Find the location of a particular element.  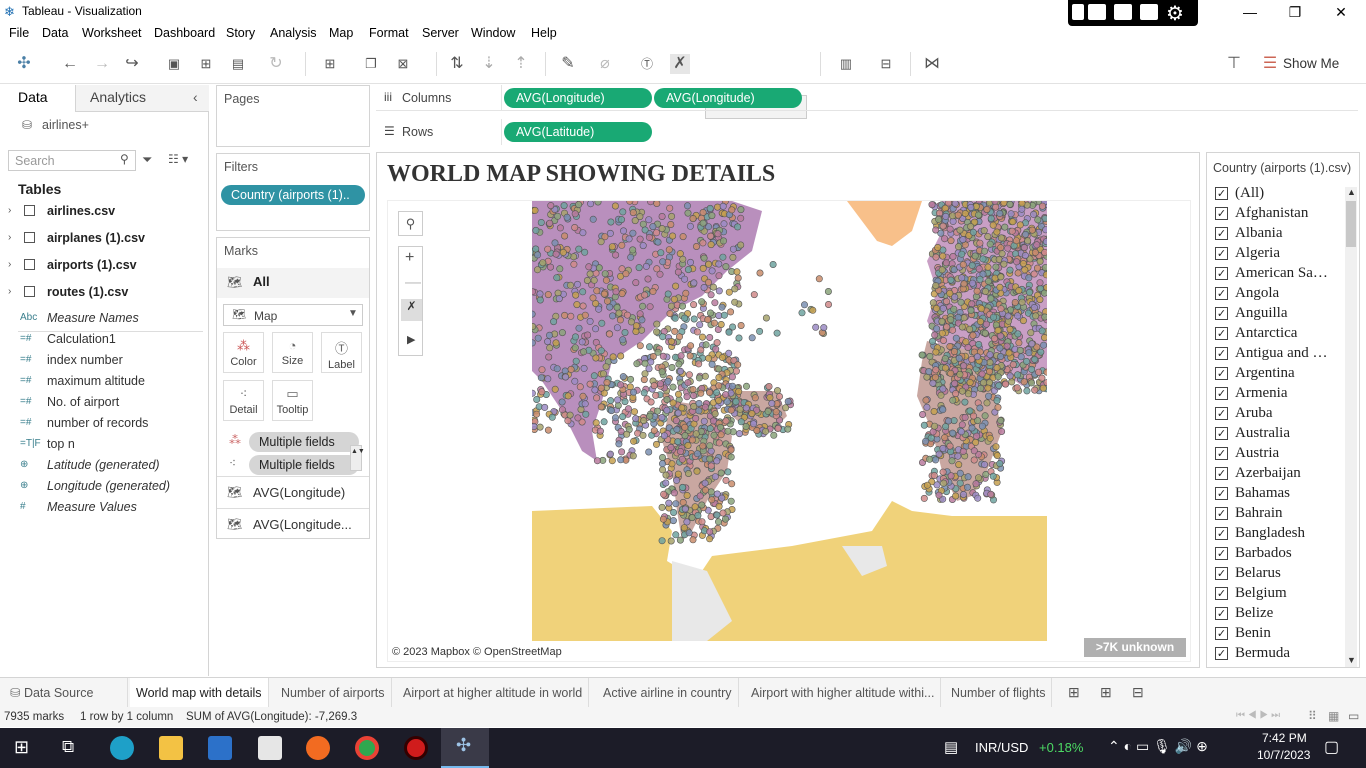

filter-icon: ⏷ is located at coordinates (147, 160).